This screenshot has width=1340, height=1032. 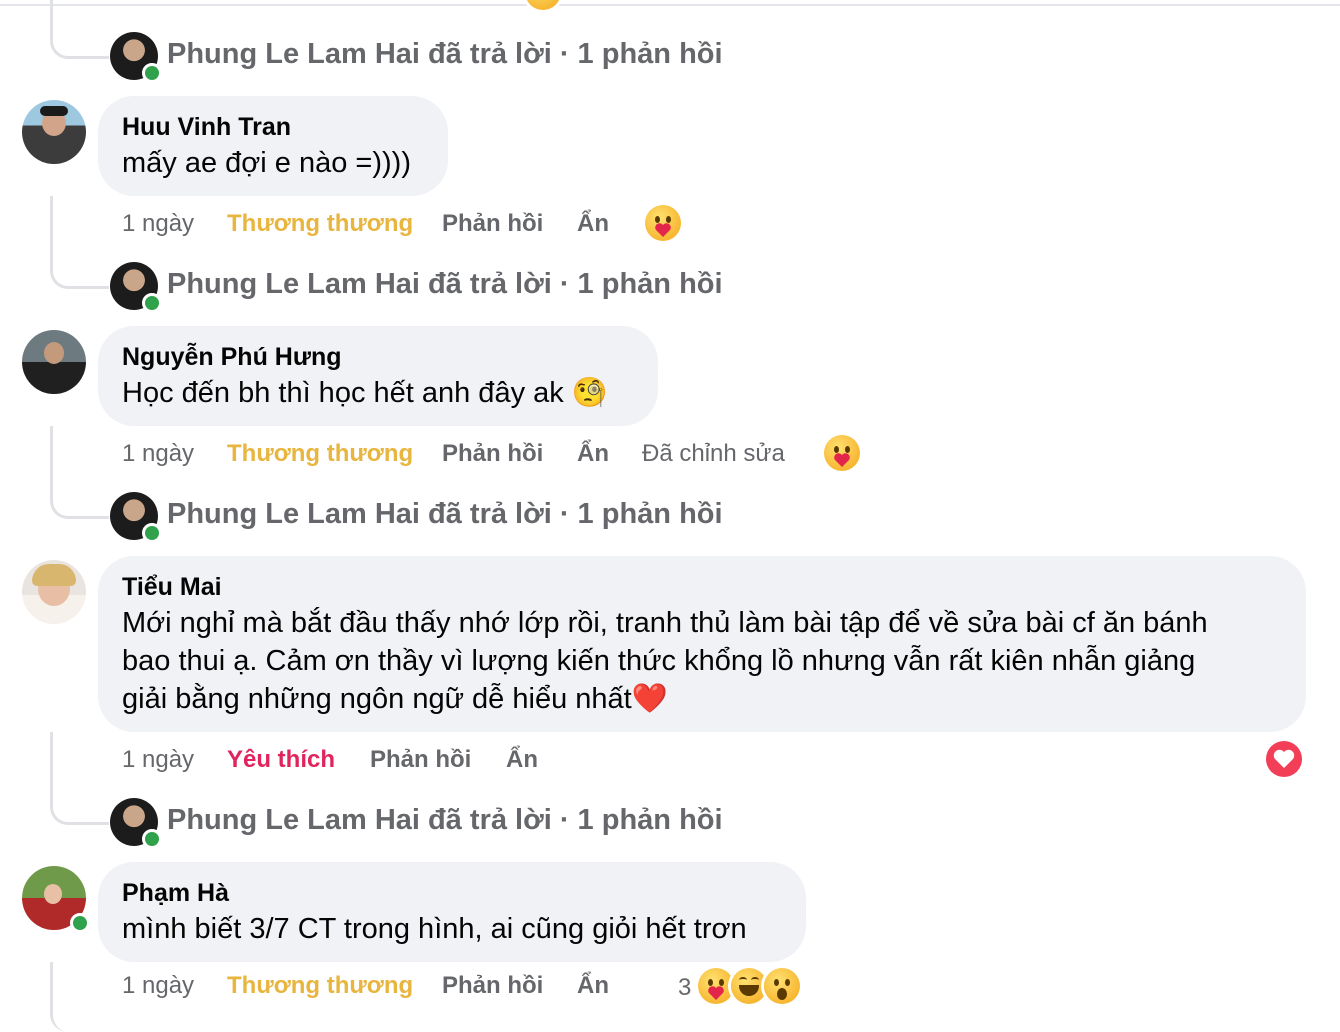 What do you see at coordinates (365, 393) in the screenshot?
I see `comment-text: Học đến bh thì học hết anh đây ak 🧐` at bounding box center [365, 393].